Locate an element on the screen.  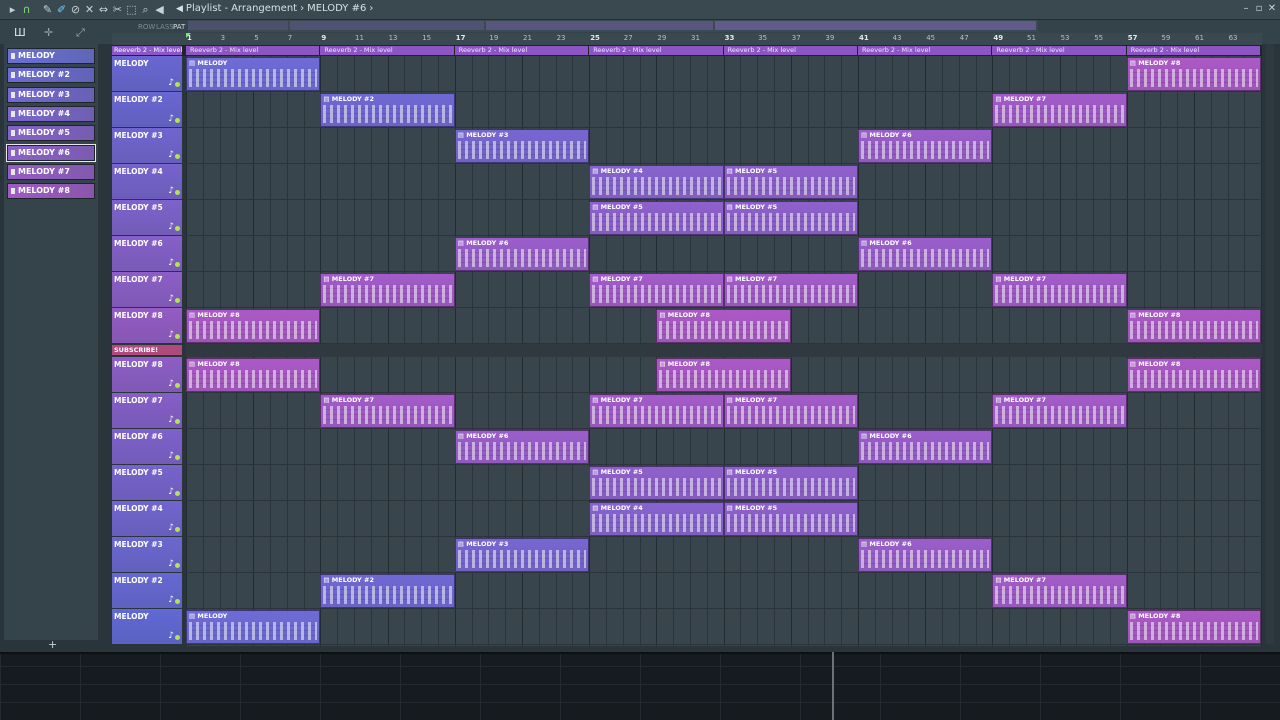
add-pattern-button: + is located at coordinates (52, 644).